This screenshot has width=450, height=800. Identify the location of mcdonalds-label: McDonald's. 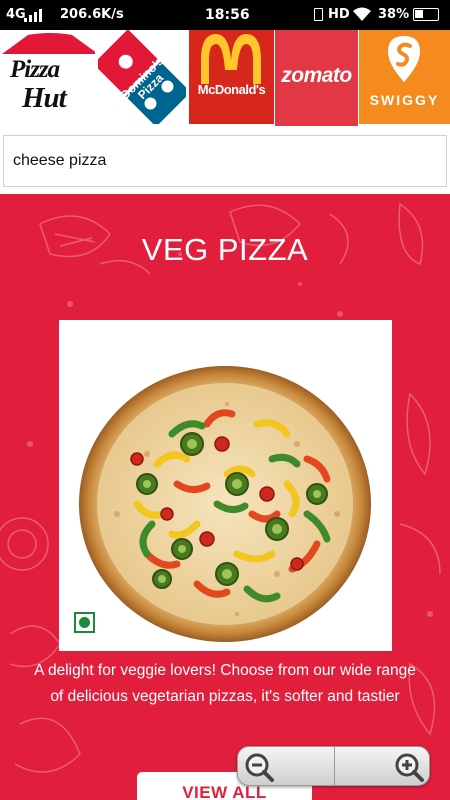
(231, 89).